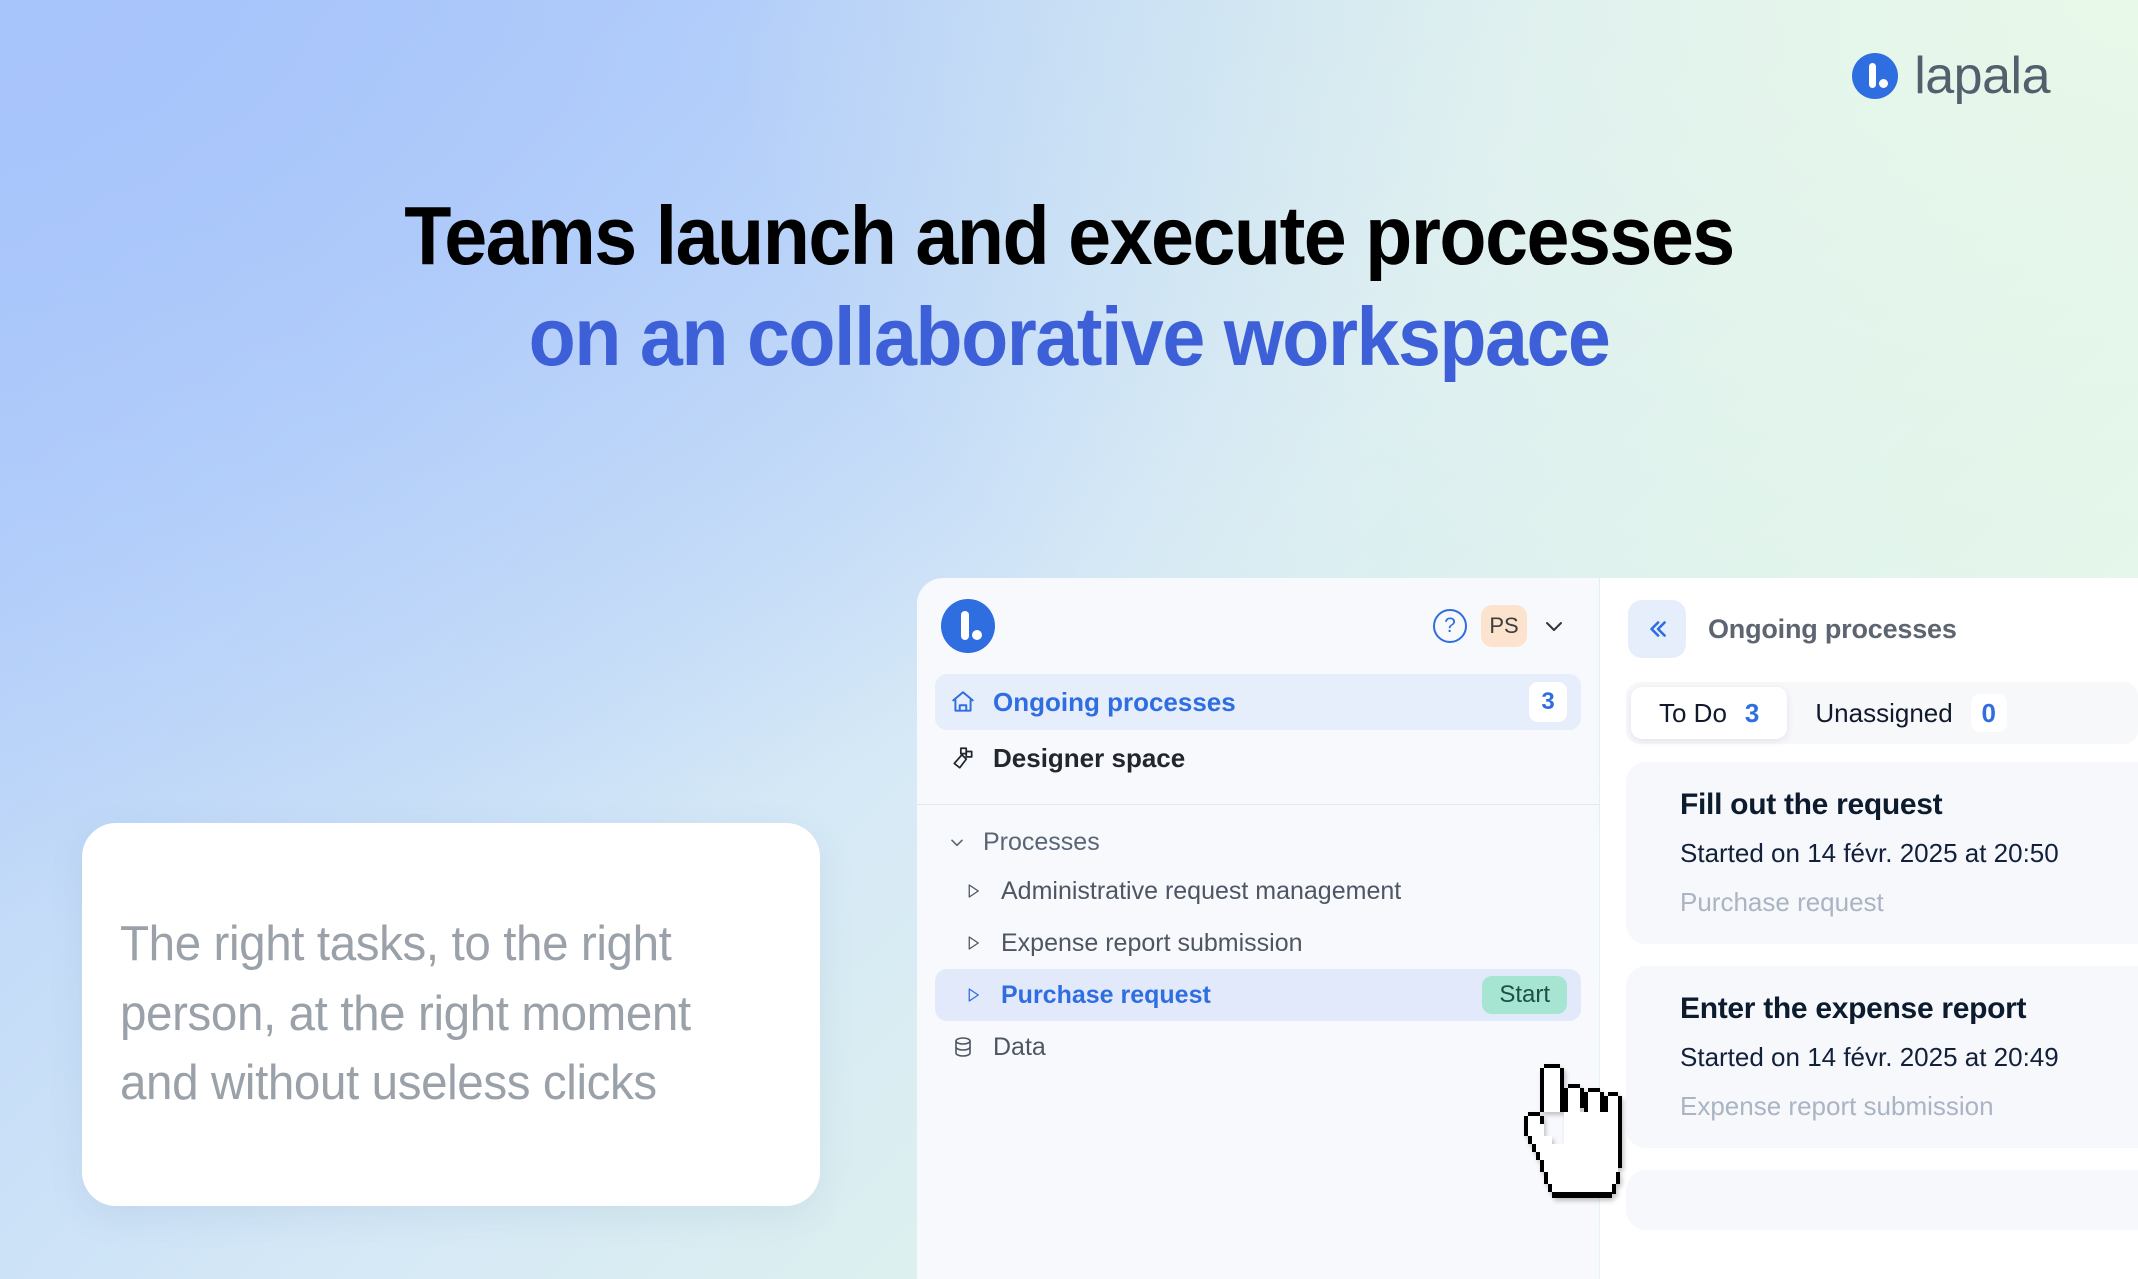 This screenshot has height=1279, width=2138. What do you see at coordinates (1832, 628) in the screenshot?
I see `main-panel-title: Ongoing processes` at bounding box center [1832, 628].